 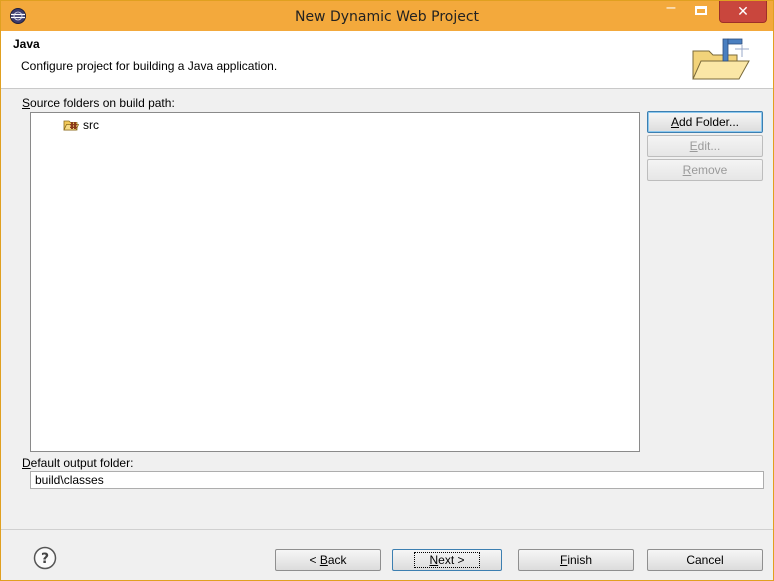 What do you see at coordinates (447, 560) in the screenshot?
I see `next-button: Next >` at bounding box center [447, 560].